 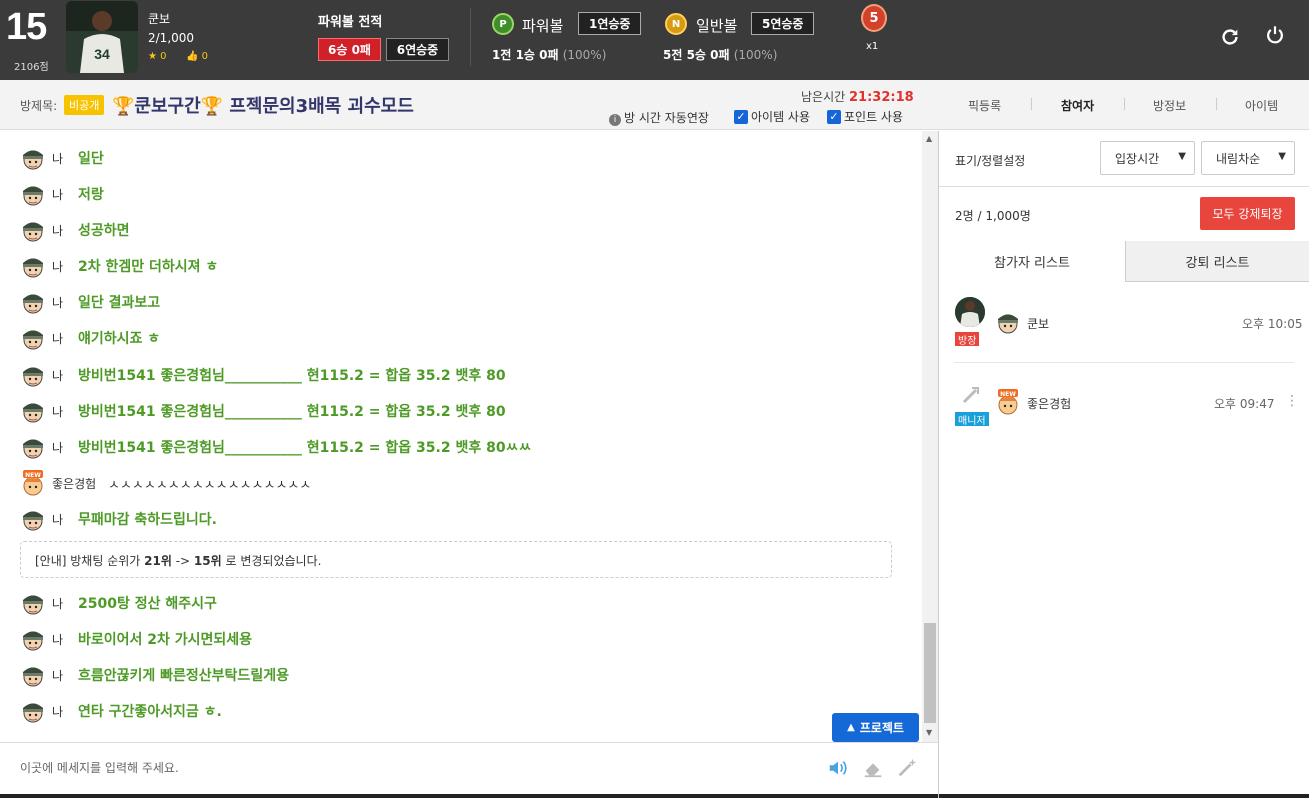 I want to click on magic-wand-icon, so click(x=907, y=768).